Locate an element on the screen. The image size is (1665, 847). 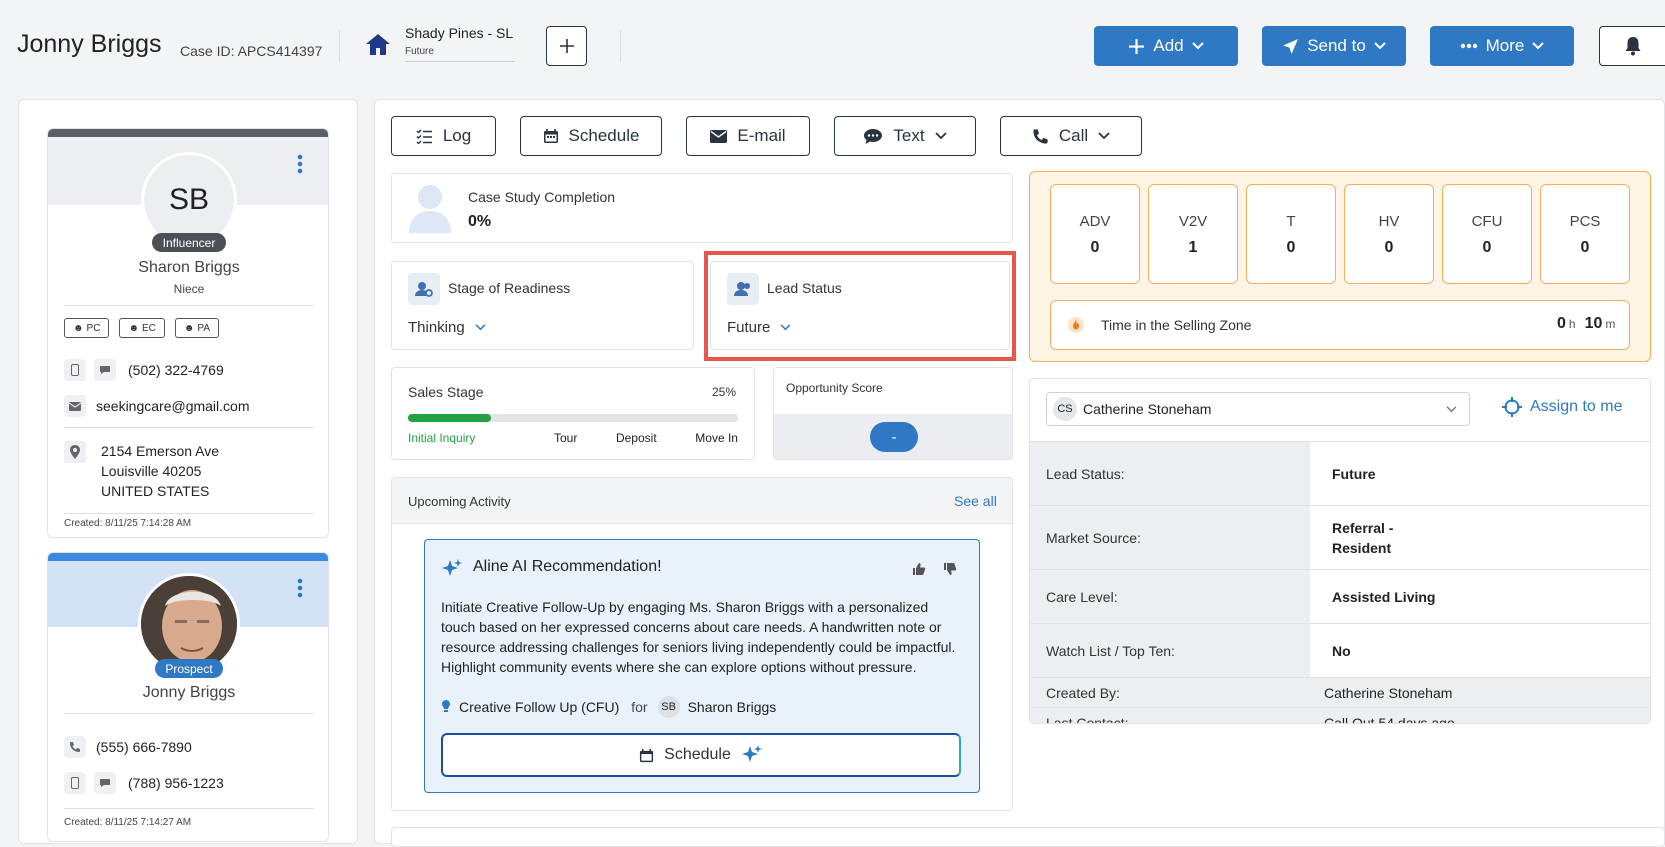
sparkle-icon is located at coordinates (751, 753).